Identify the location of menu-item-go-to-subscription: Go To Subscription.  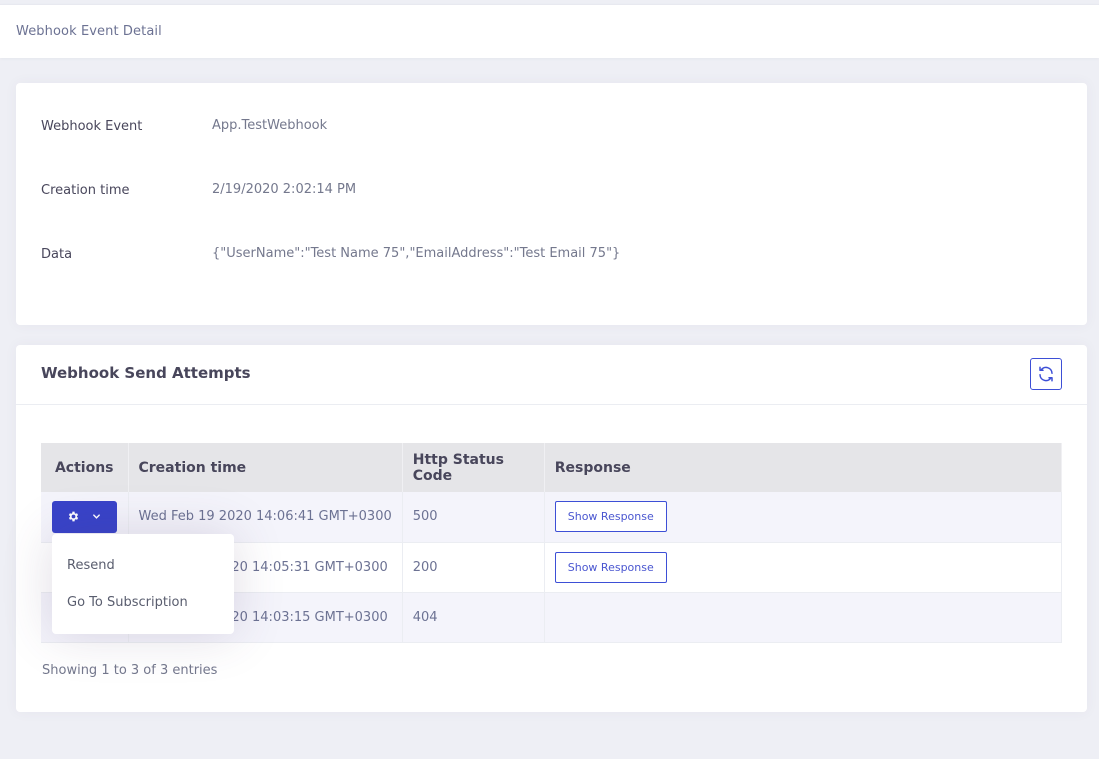
(127, 602).